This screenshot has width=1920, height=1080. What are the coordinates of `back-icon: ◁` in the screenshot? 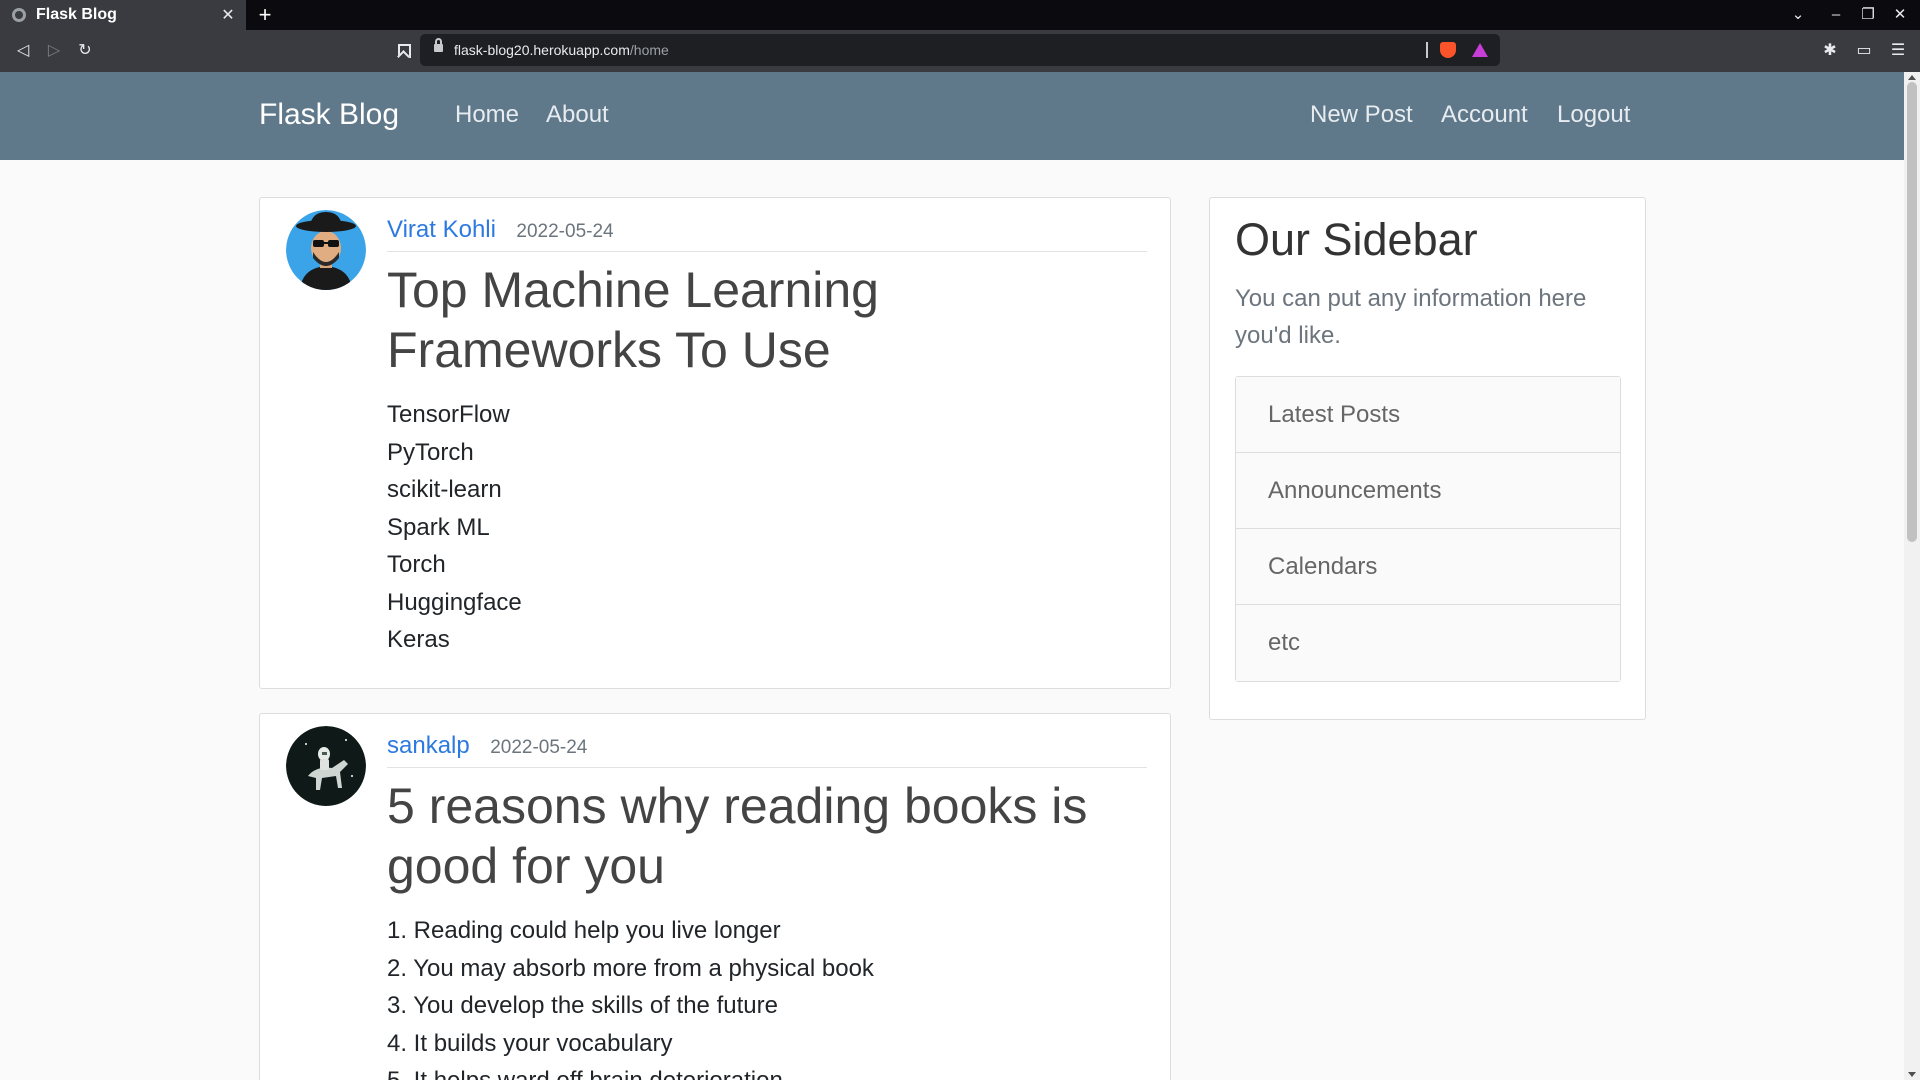 It's located at (23, 51).